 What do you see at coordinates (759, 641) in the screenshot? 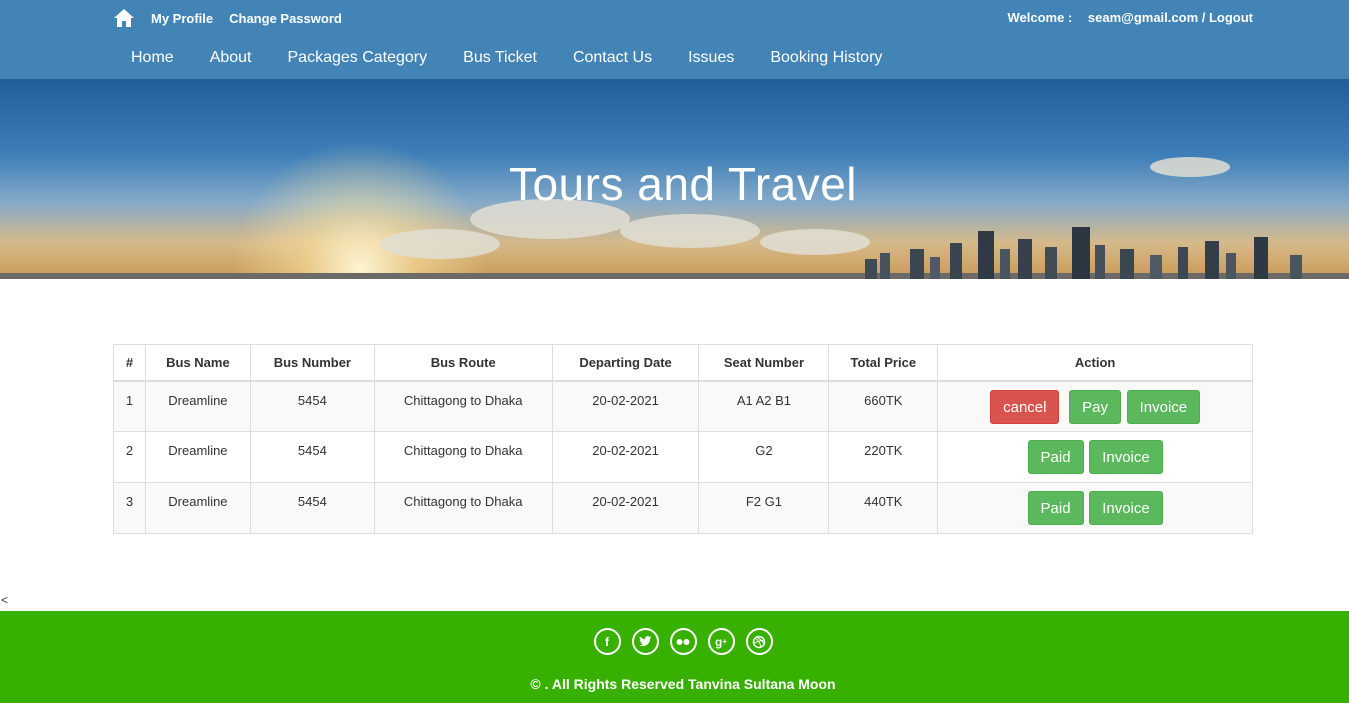
I see `dribbble-icon` at bounding box center [759, 641].